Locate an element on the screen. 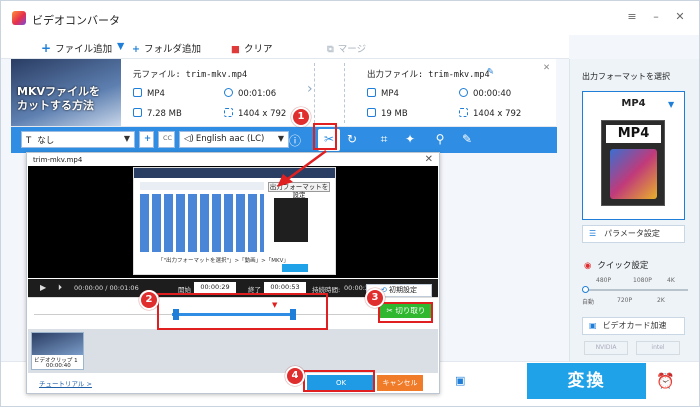  quality-auto: 自動 is located at coordinates (588, 301).